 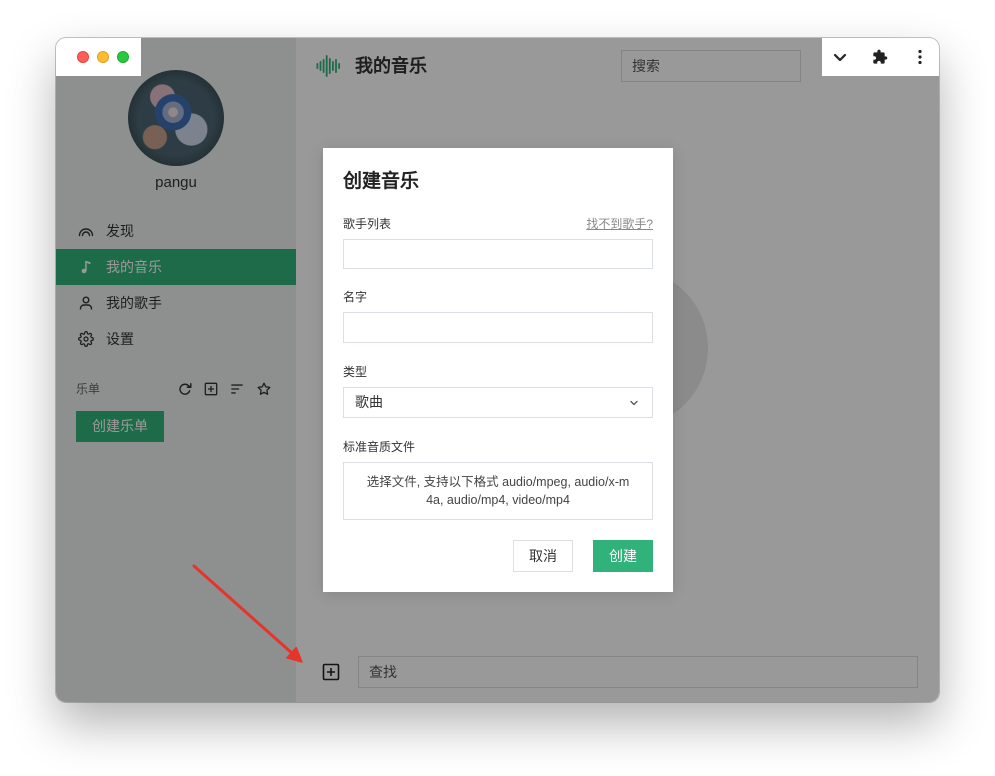 I want to click on type-label: 类型, so click(x=355, y=372).